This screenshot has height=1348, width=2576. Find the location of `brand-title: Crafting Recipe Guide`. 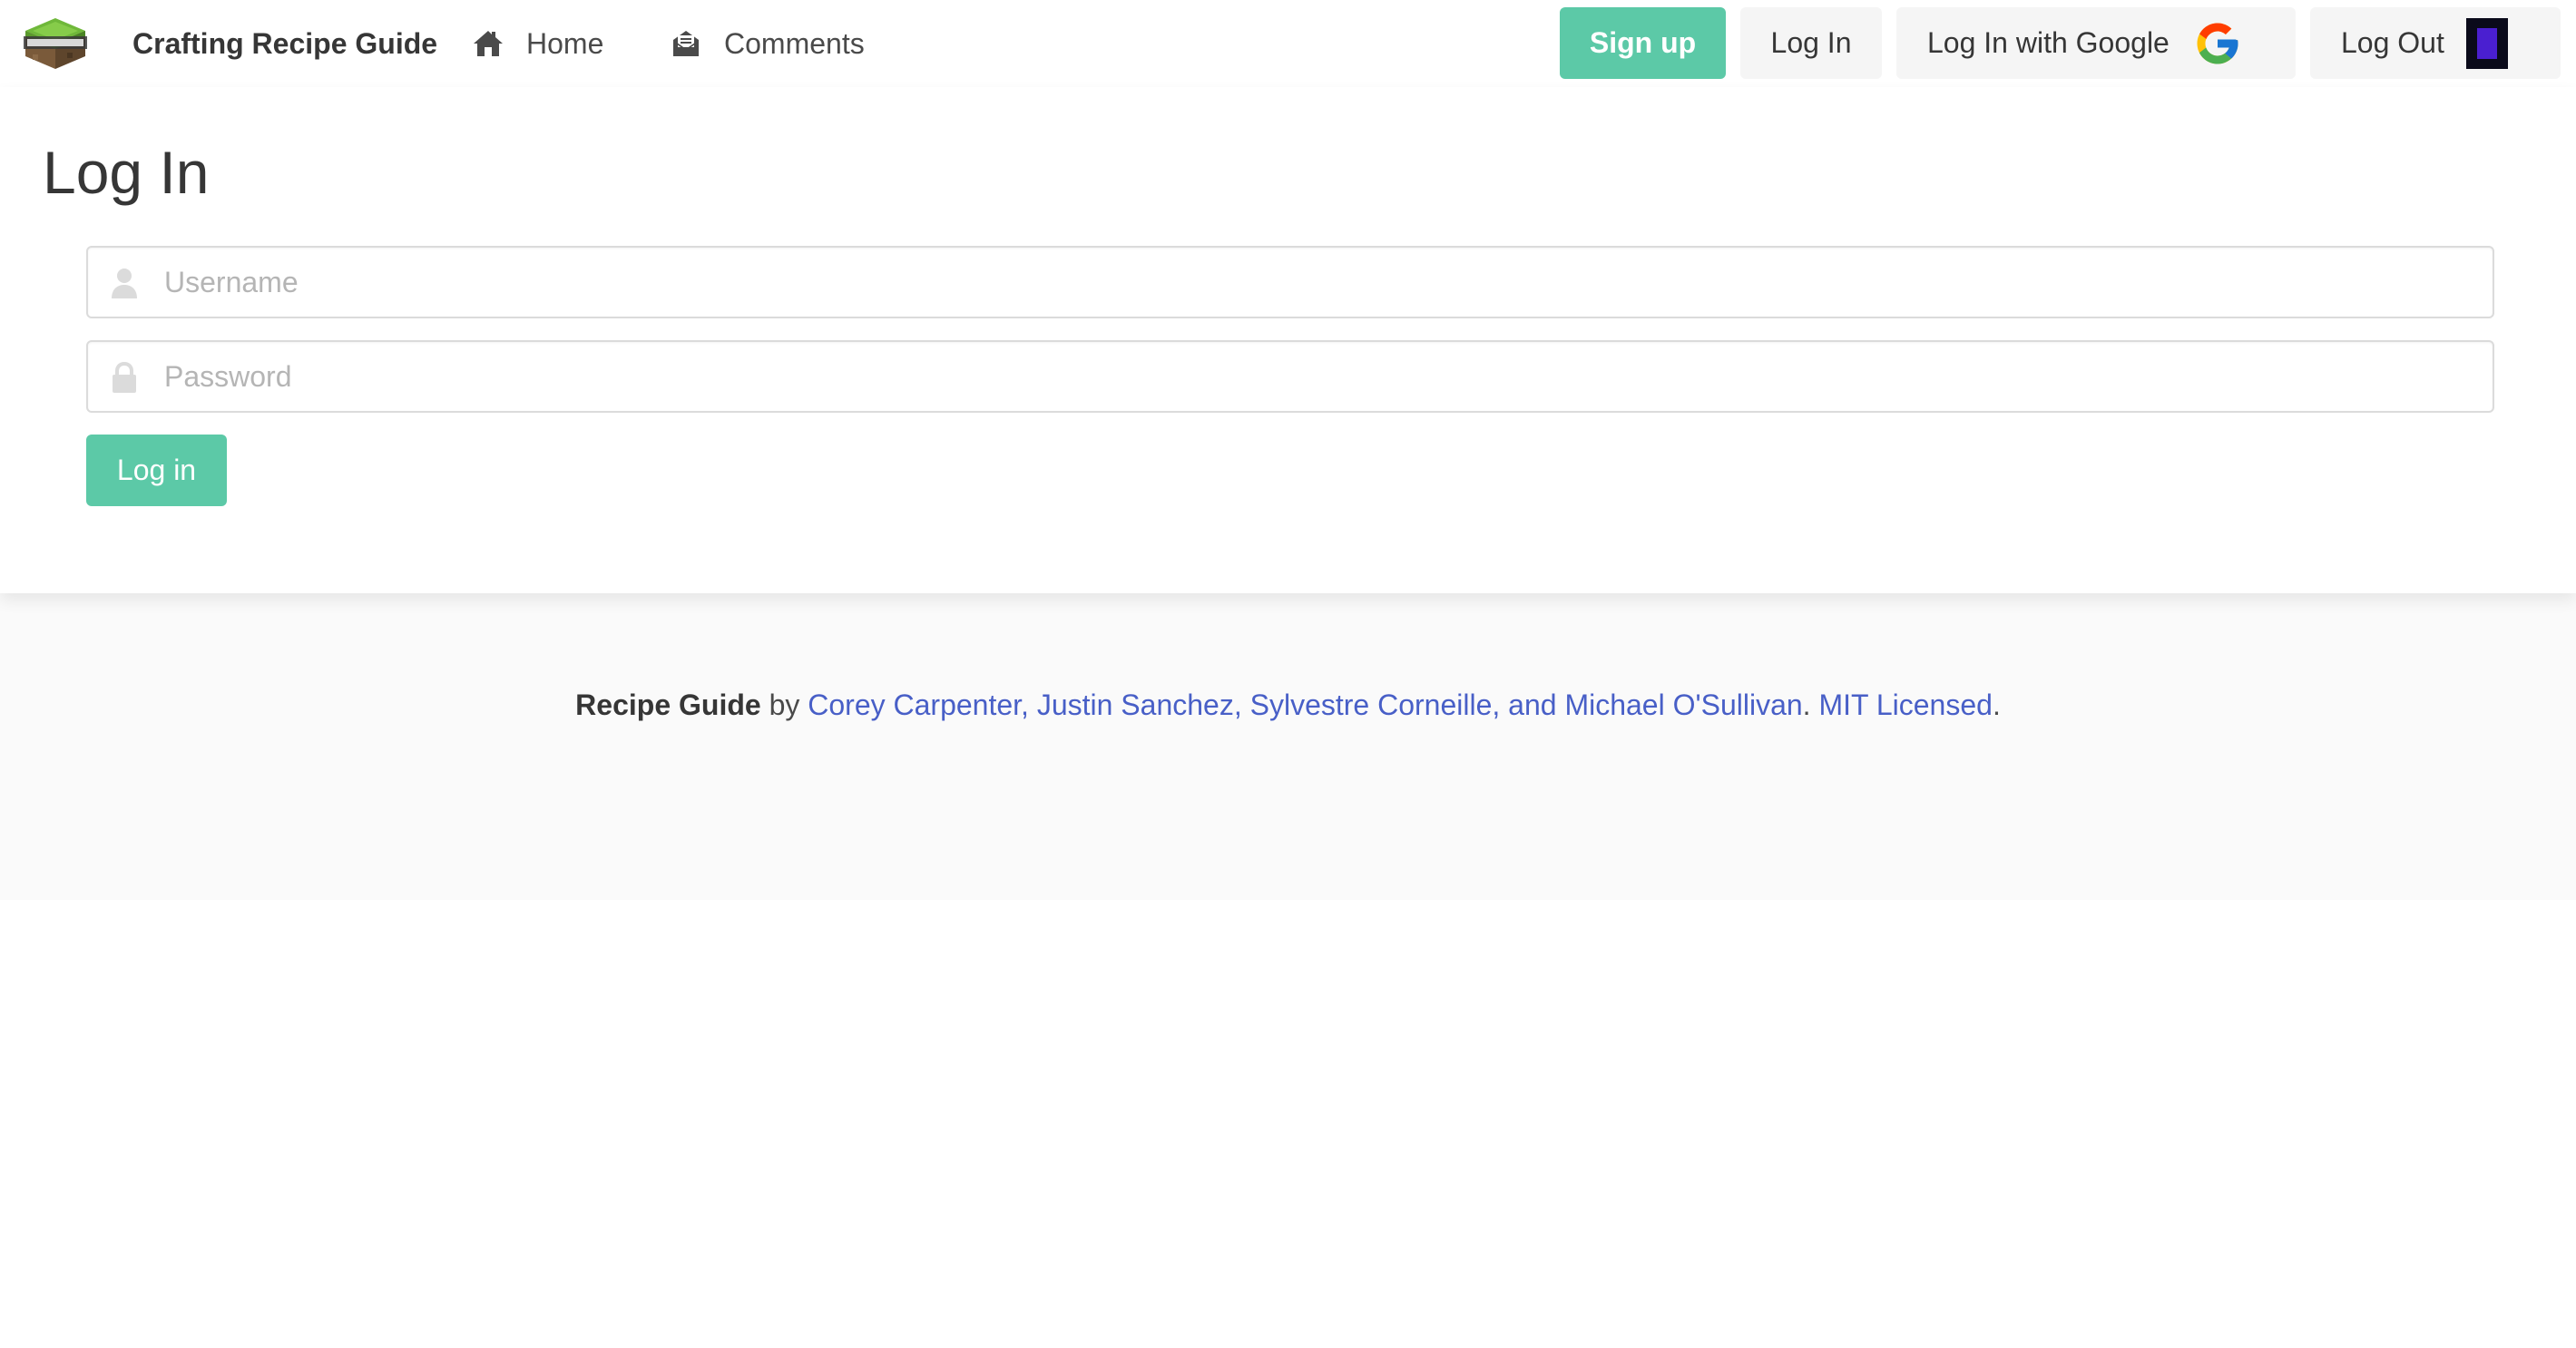

brand-title: Crafting Recipe Guide is located at coordinates (284, 43).